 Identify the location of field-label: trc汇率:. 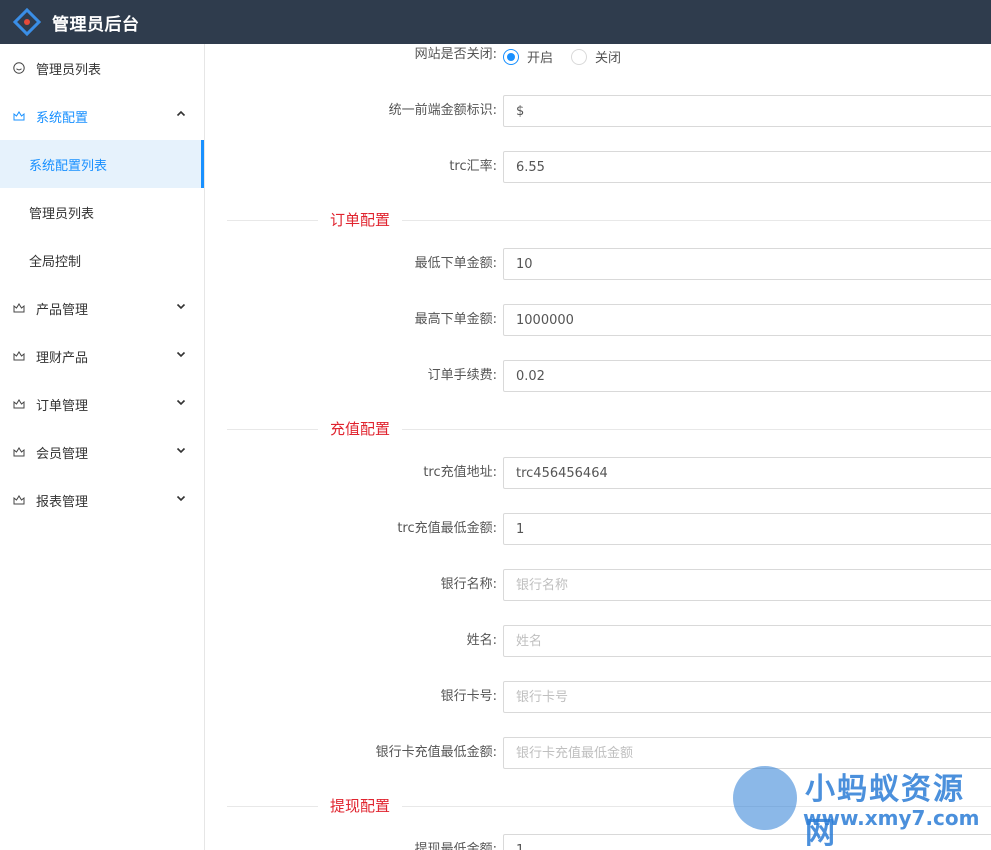
(473, 166).